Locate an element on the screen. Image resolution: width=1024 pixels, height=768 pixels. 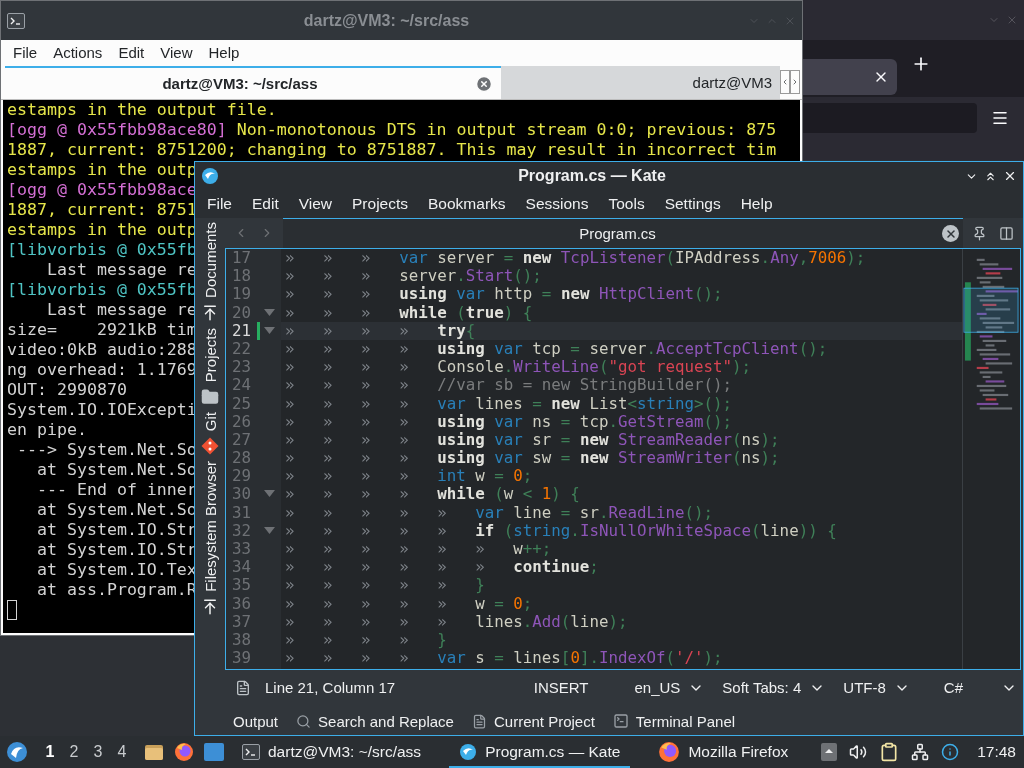
volume-icon is located at coordinates (858, 752).